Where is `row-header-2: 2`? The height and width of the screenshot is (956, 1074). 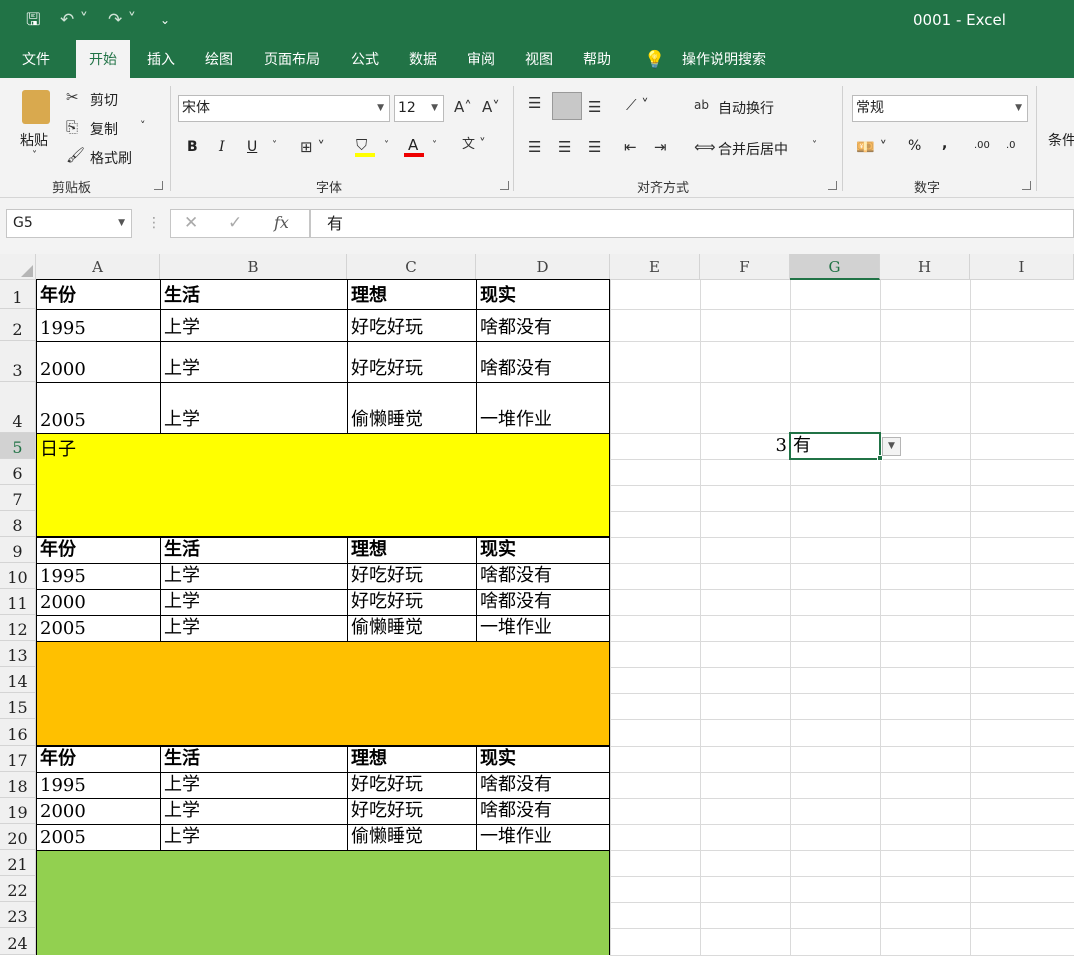
row-header-2: 2 is located at coordinates (18, 325).